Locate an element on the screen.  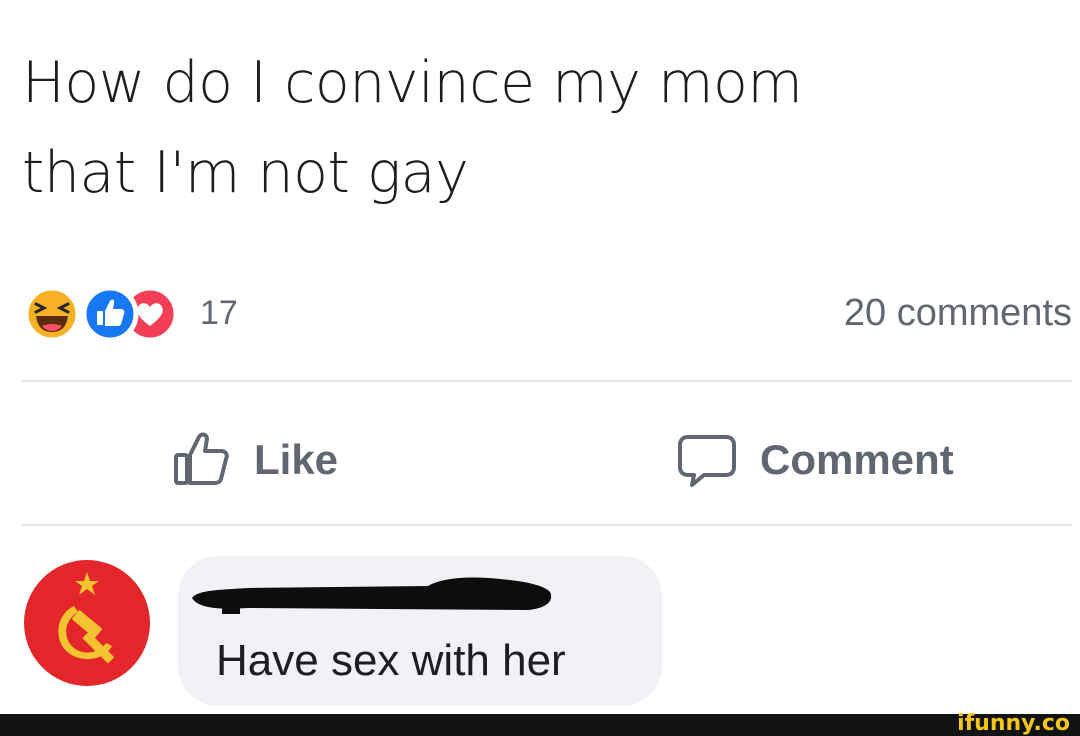
reaction-icons is located at coordinates (107, 314).